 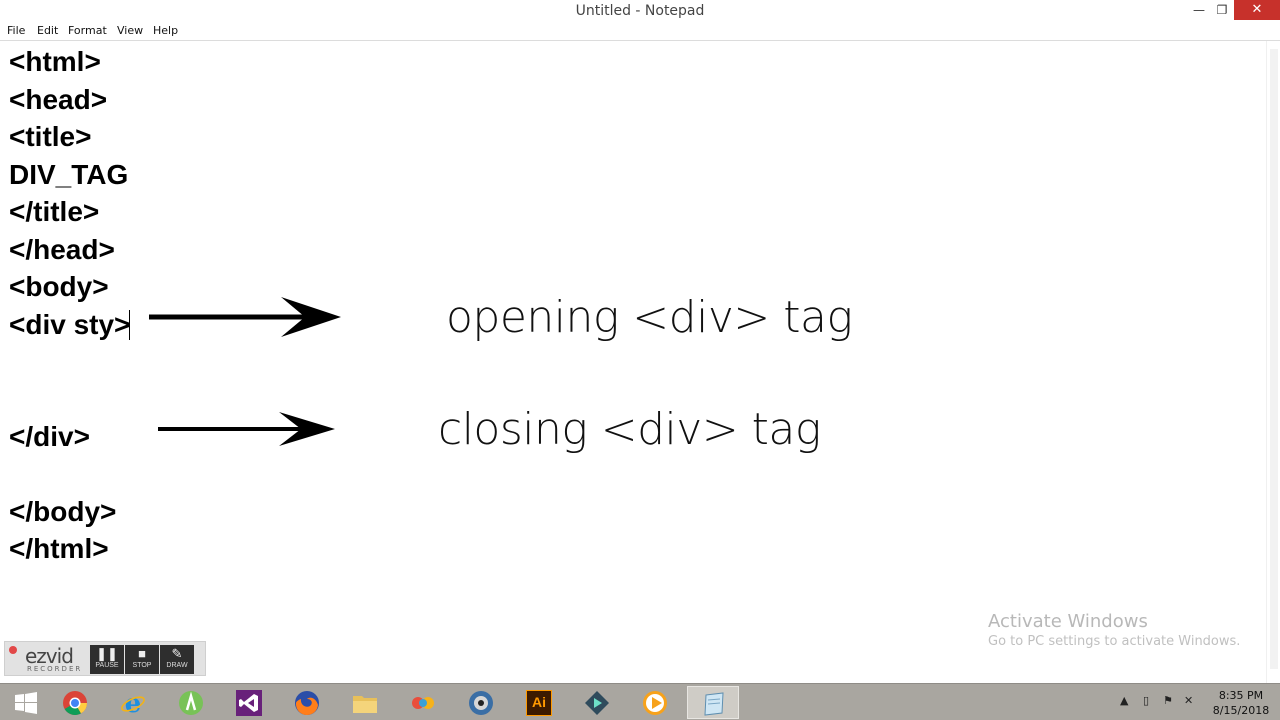 I want to click on taskbar-notepad, so click(x=713, y=702).